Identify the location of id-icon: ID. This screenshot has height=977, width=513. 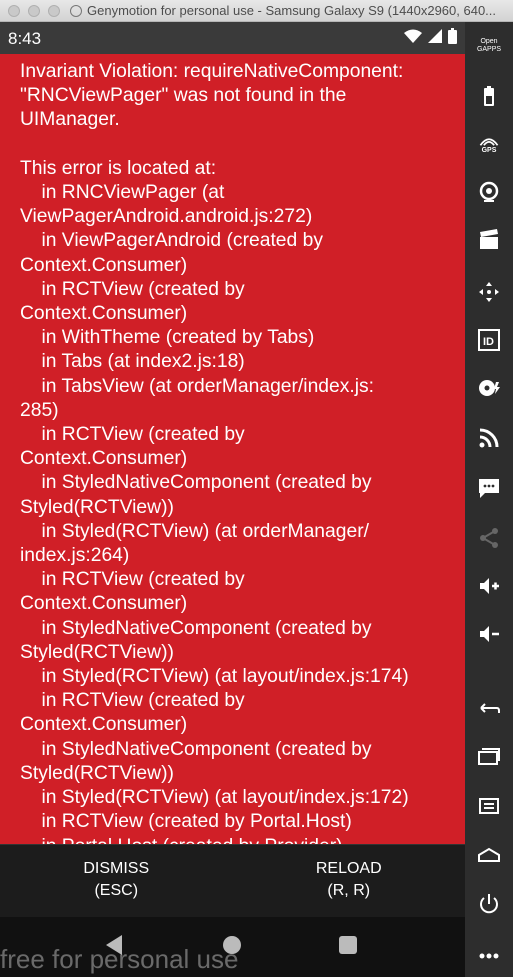
(489, 340).